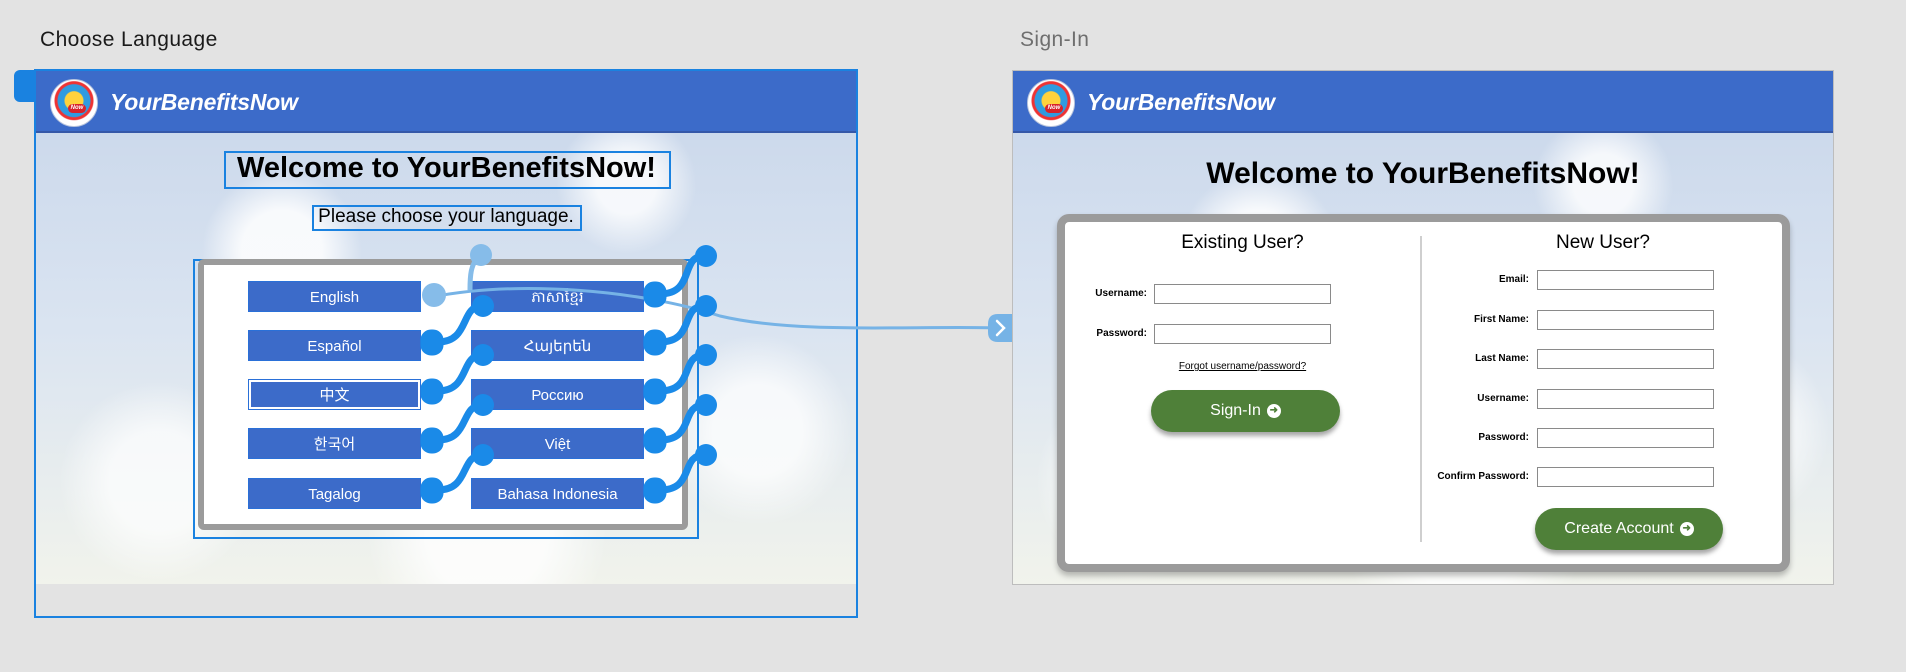  What do you see at coordinates (1054, 108) in the screenshot?
I see `logo-badge: Now` at bounding box center [1054, 108].